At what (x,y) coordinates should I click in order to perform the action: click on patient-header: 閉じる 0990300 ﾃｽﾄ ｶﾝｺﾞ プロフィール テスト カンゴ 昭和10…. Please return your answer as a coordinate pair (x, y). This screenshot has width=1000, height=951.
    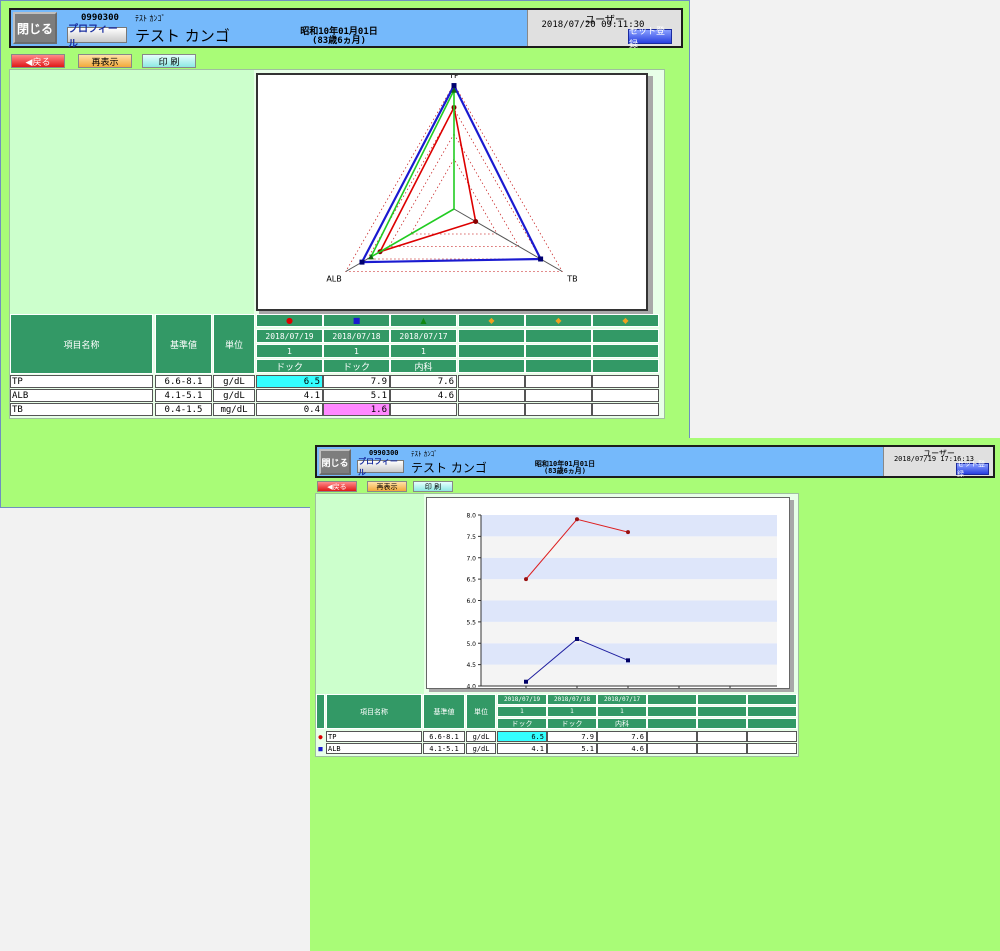
    Looking at the image, I should click on (346, 29).